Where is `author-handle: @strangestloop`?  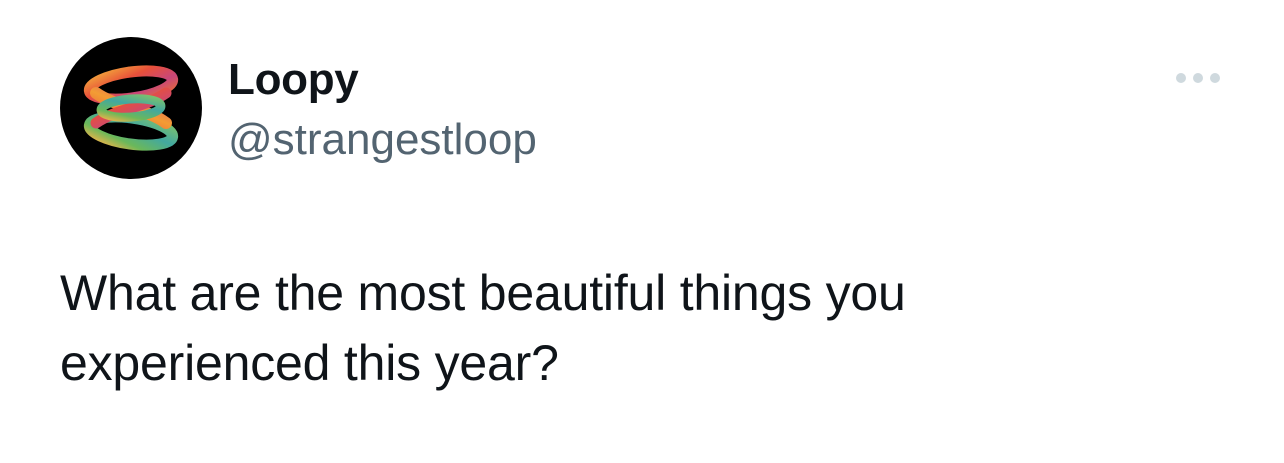 author-handle: @strangestloop is located at coordinates (382, 140).